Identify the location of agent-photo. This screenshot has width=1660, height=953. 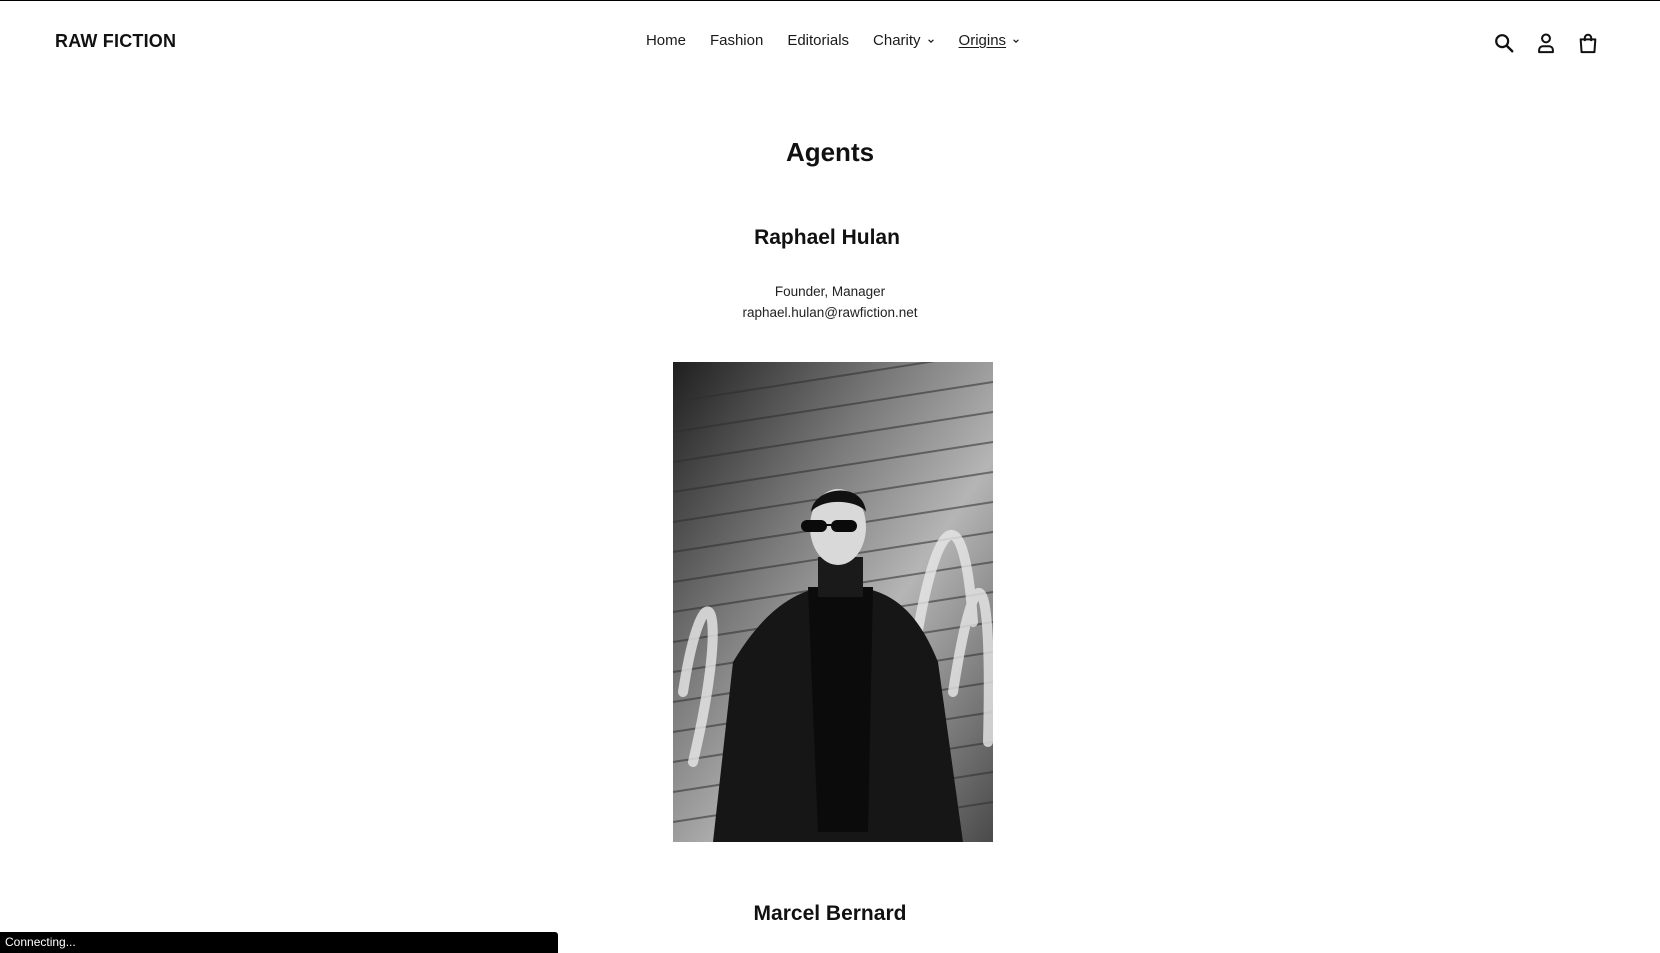
(833, 602).